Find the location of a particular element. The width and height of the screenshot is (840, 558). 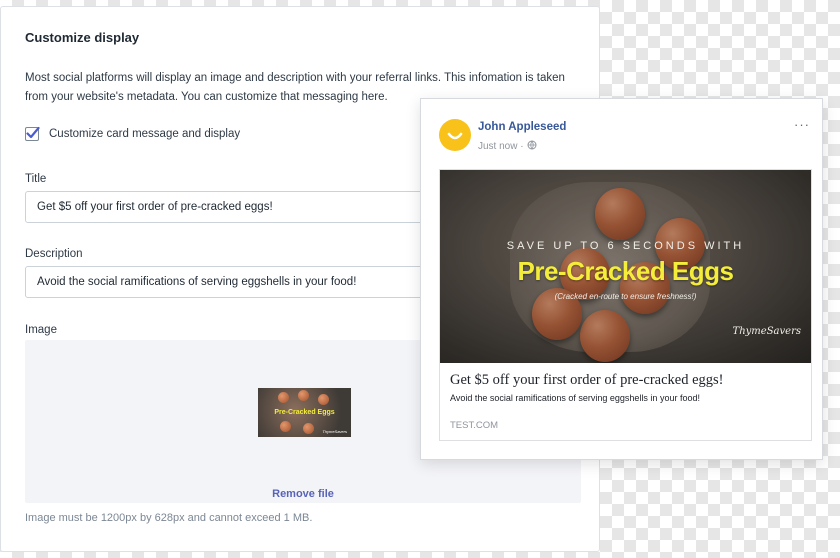

post-timestamp: Just now is located at coordinates (498, 146).